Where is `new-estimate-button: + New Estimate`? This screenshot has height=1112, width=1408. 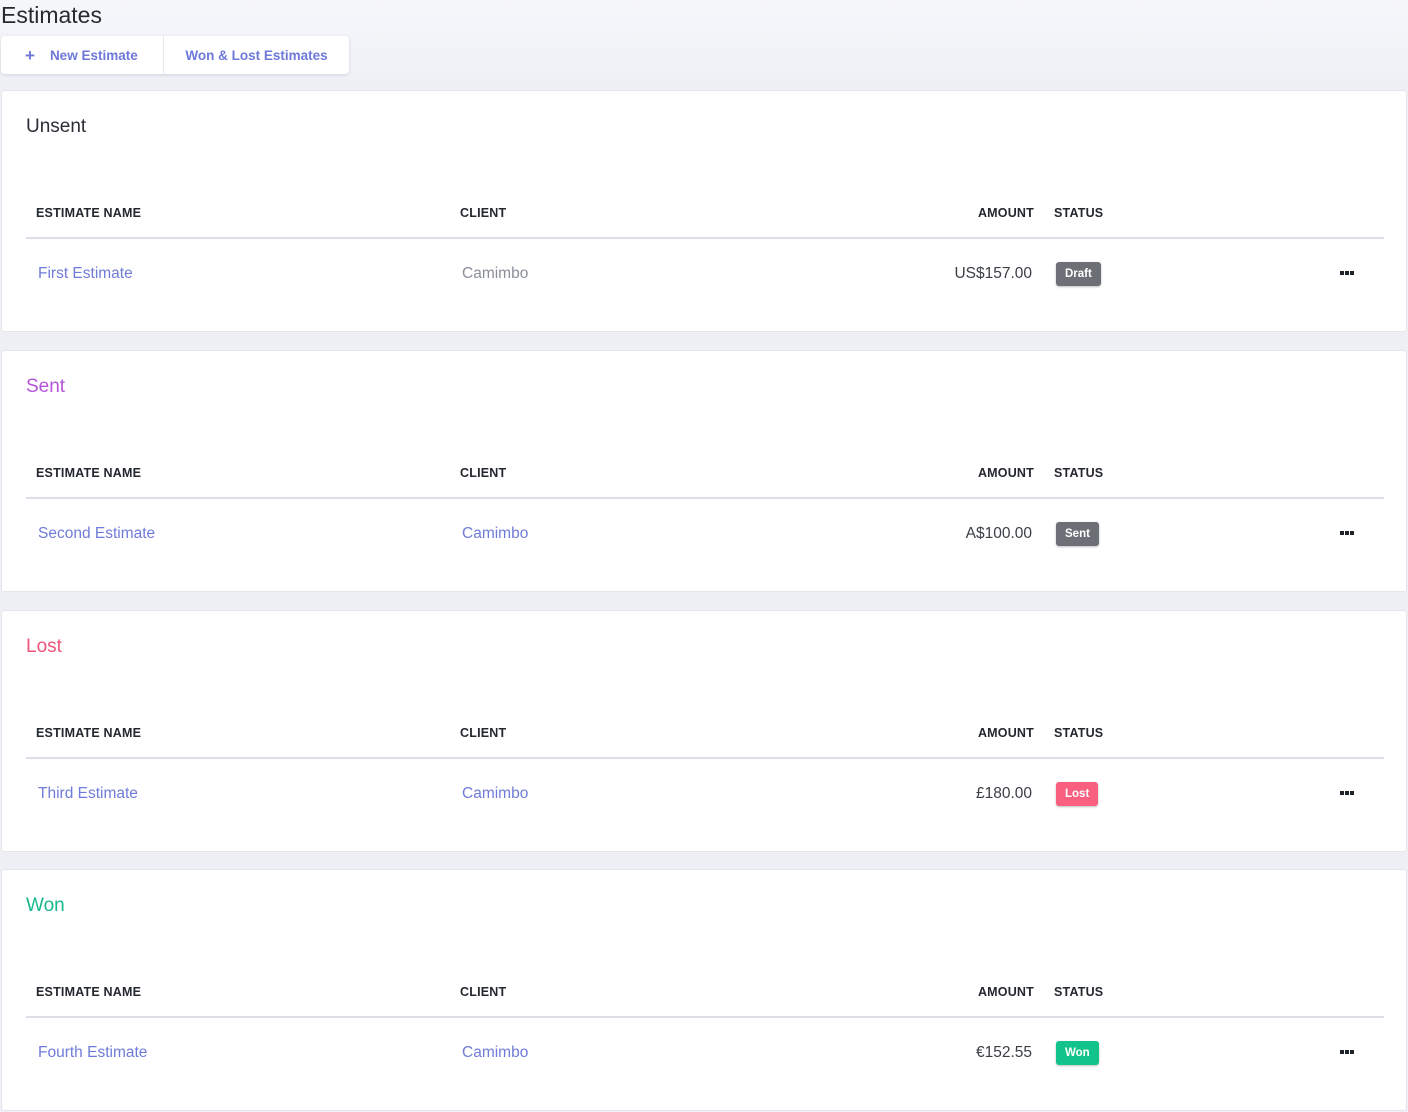
new-estimate-button: + New Estimate is located at coordinates (82, 55).